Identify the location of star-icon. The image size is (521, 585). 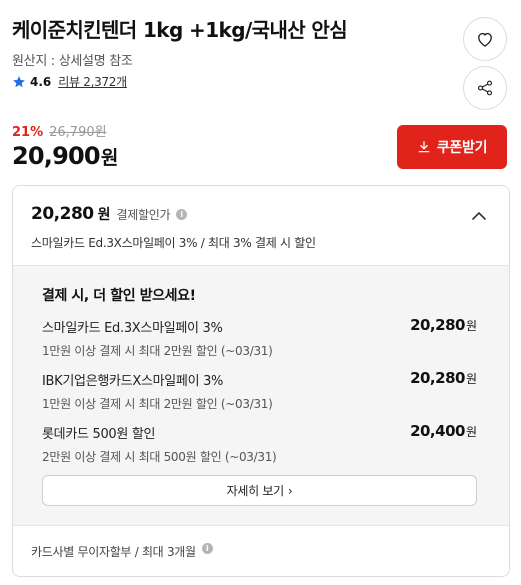
(19, 81).